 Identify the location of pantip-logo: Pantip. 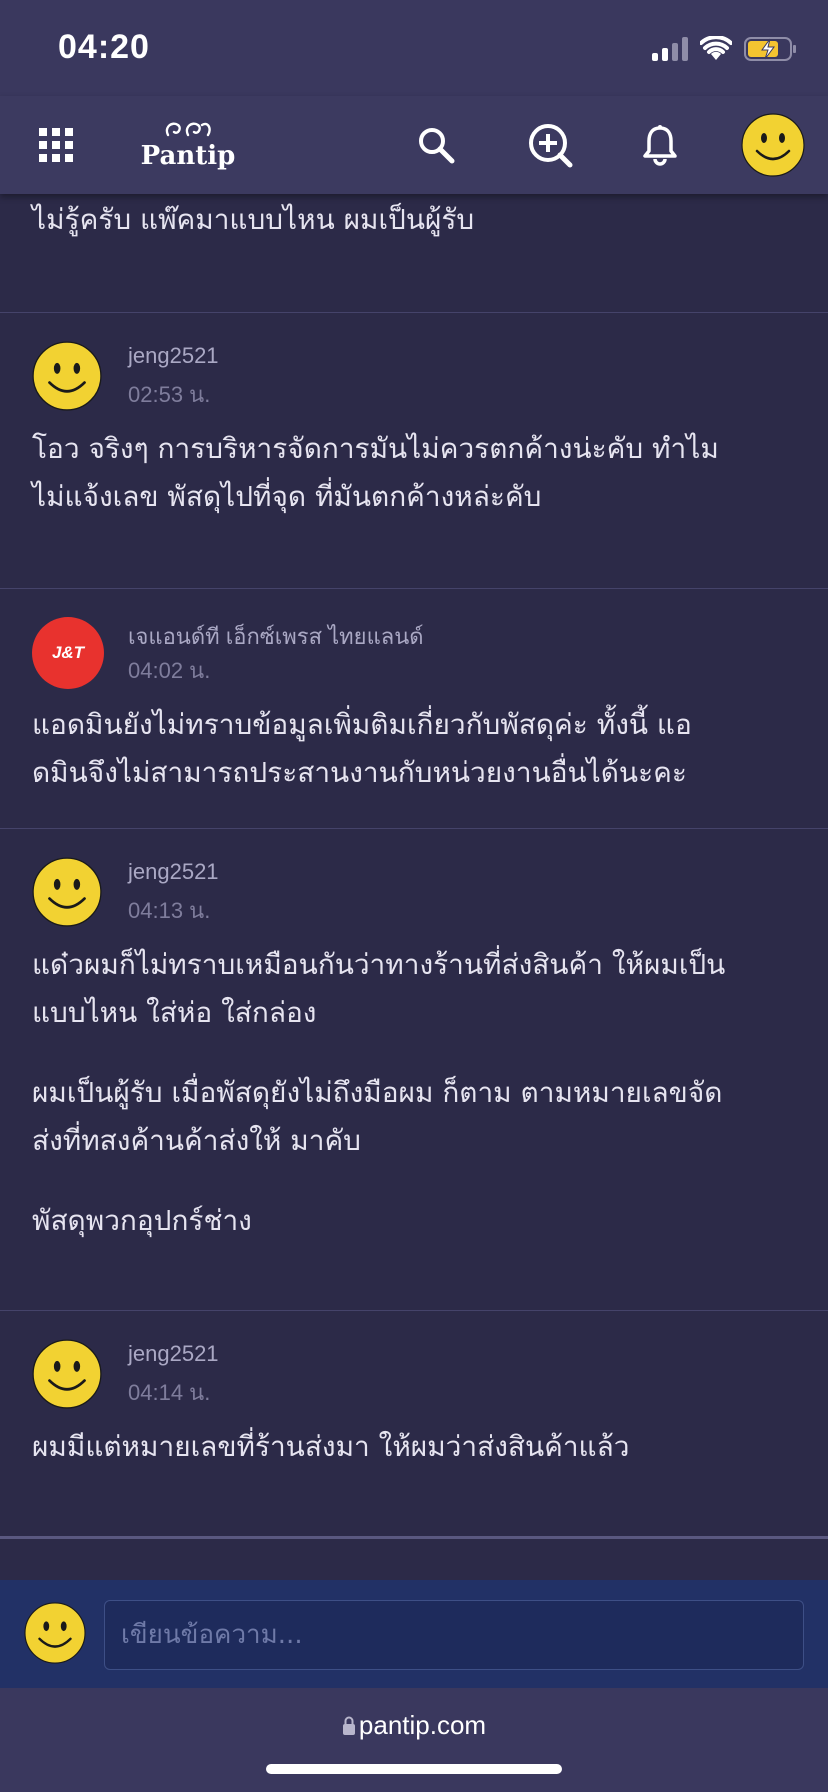
(188, 145).